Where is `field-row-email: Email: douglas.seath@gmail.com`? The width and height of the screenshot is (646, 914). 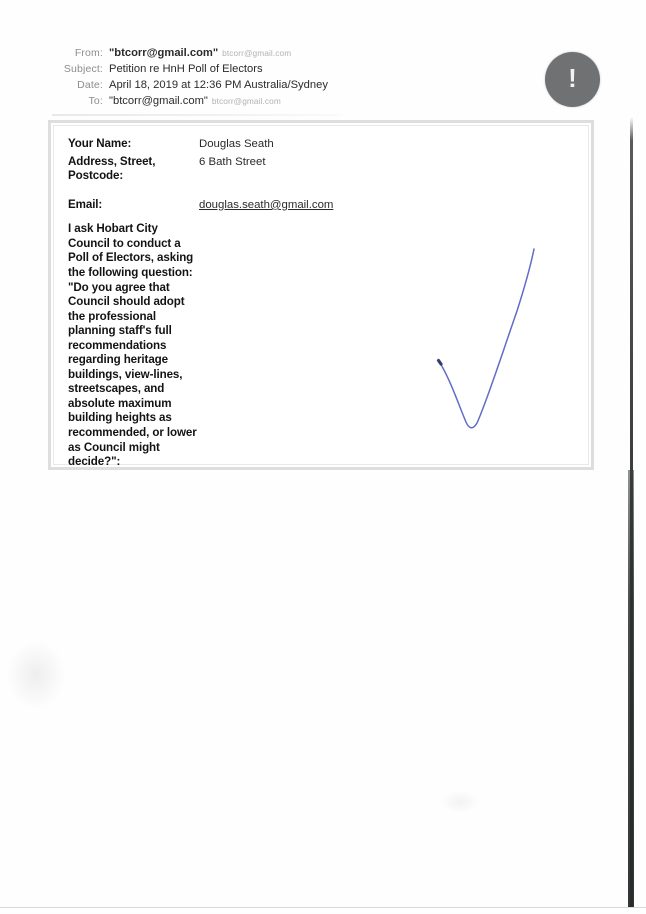
field-row-email: Email: douglas.seath@gmail.com is located at coordinates (318, 205).